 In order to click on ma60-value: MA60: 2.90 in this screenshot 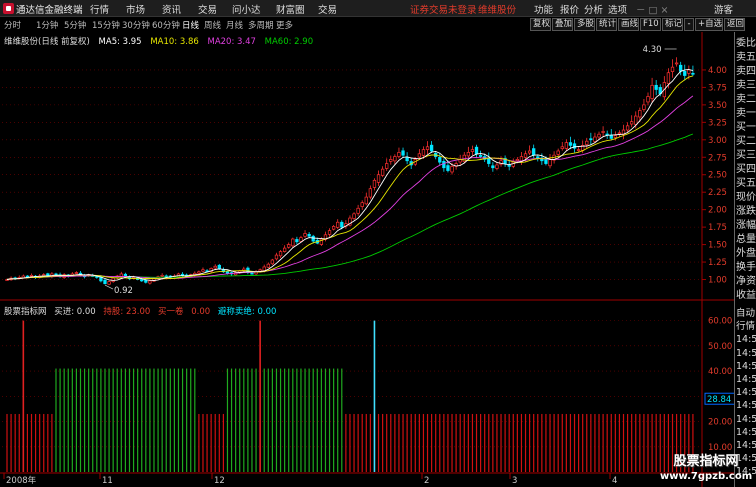, I will do `click(289, 42)`.